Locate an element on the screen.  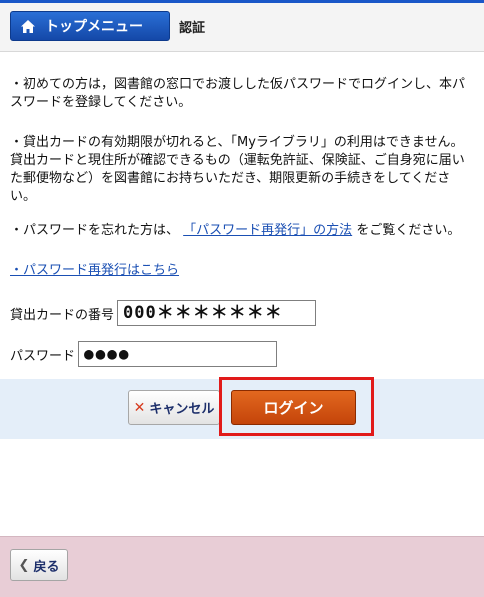
card-number-label: 貸出カードの番号 is located at coordinates (62, 315).